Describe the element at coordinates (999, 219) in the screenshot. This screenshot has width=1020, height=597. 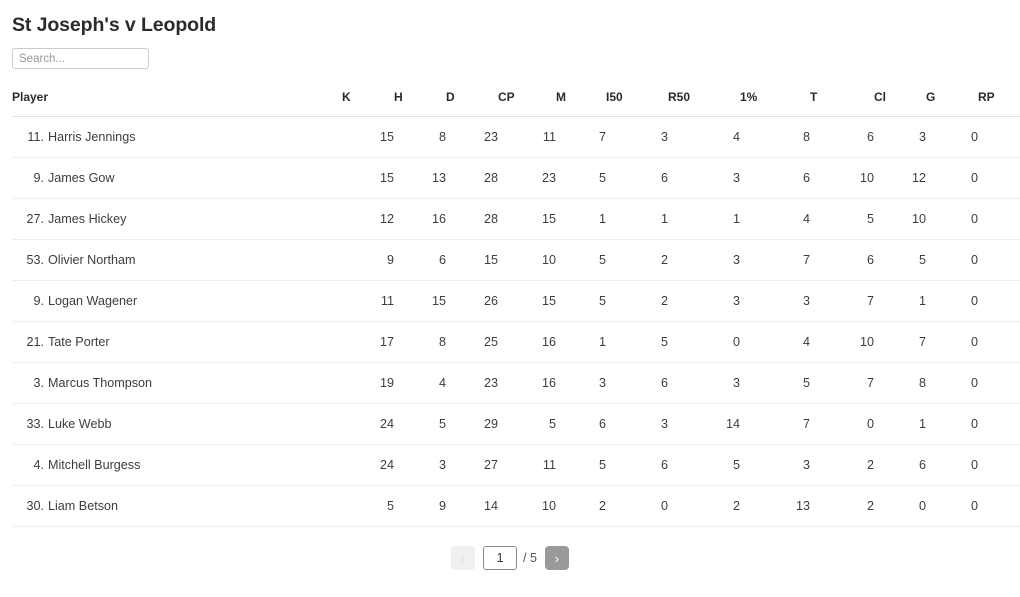
I see `cell-rp: 132` at that location.